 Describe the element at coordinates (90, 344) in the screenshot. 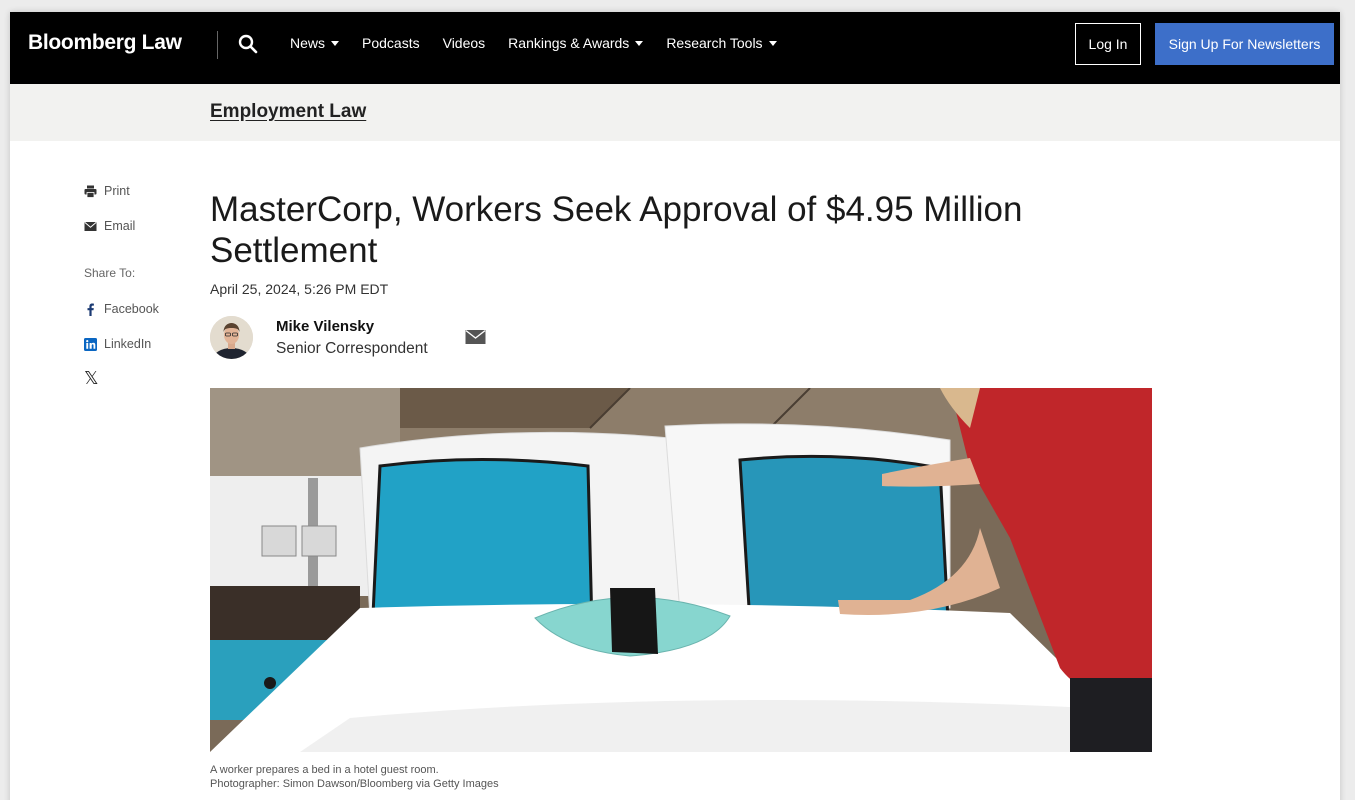

I see `linkedin-icon` at that location.